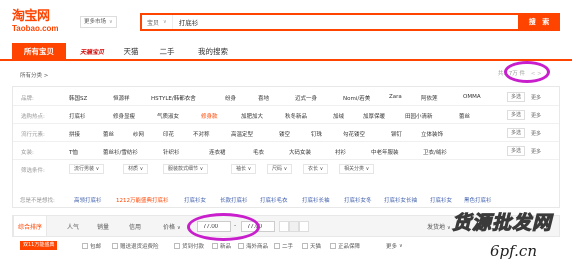 The width and height of the screenshot is (572, 274). Describe the element at coordinates (30, 226) in the screenshot. I see `sort-default: 综合排序` at that location.